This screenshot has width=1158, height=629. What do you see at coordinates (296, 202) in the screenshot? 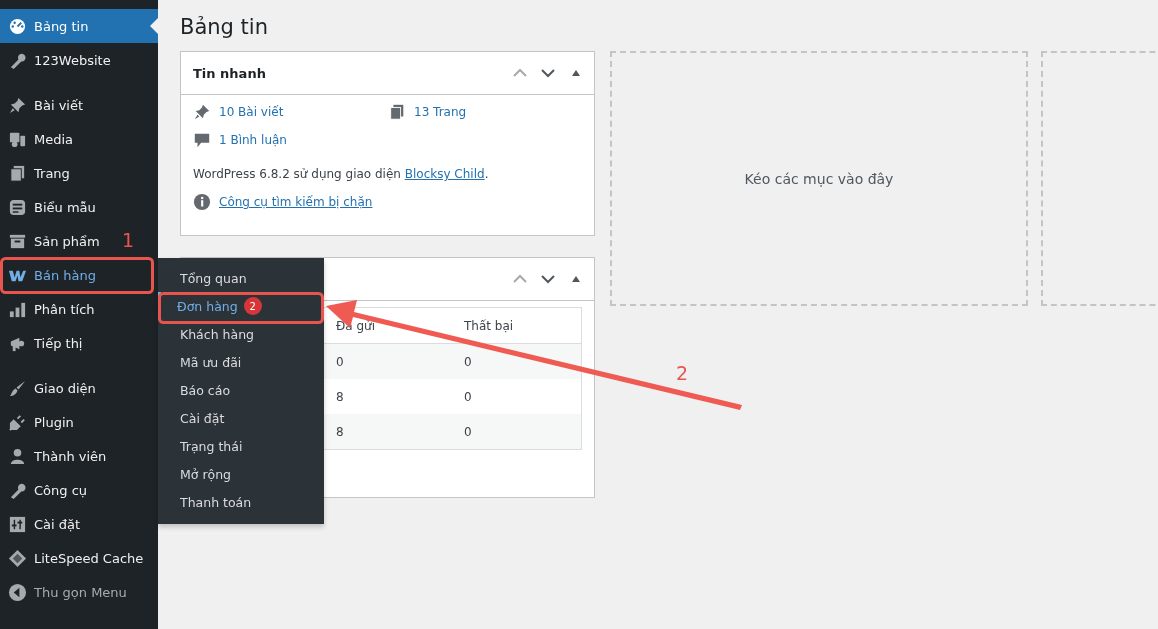
I see `notice-link: Công cụ tìm kiếm bị chặn` at bounding box center [296, 202].